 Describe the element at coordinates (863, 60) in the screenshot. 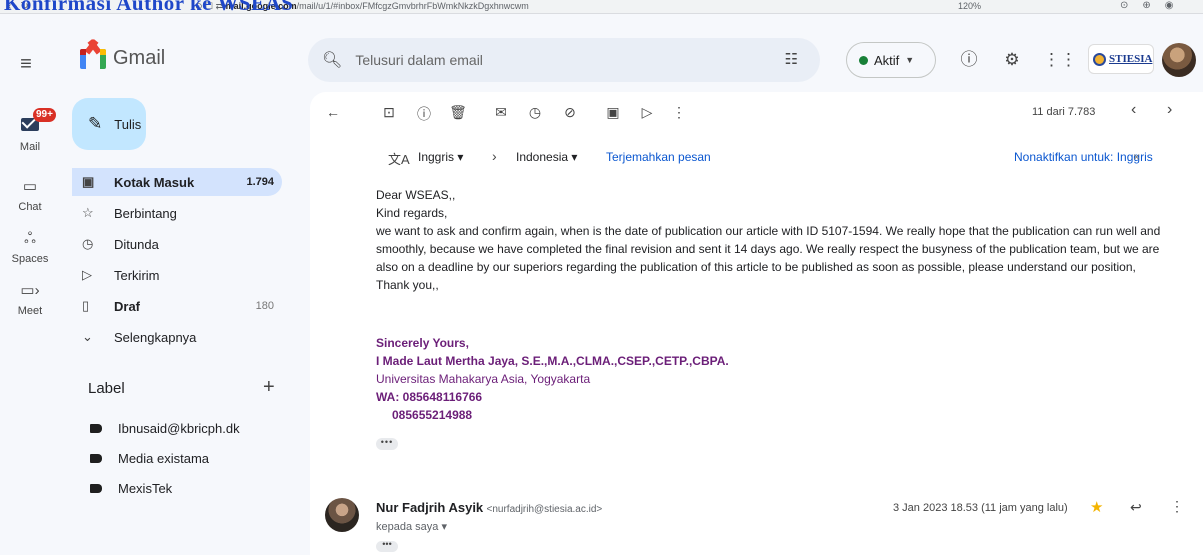

I see `status-dot` at that location.